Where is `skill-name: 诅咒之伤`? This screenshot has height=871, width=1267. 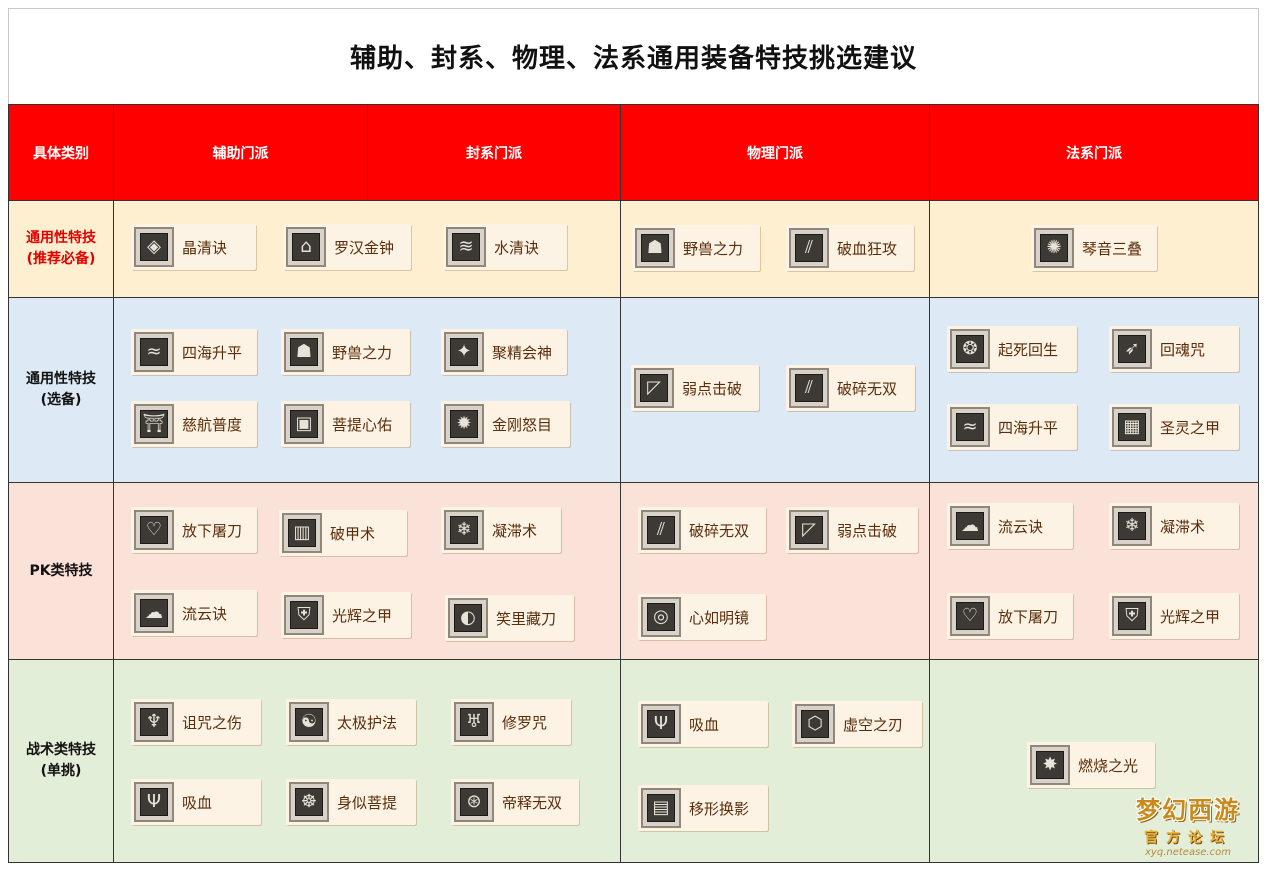
skill-name: 诅咒之伤 is located at coordinates (212, 722).